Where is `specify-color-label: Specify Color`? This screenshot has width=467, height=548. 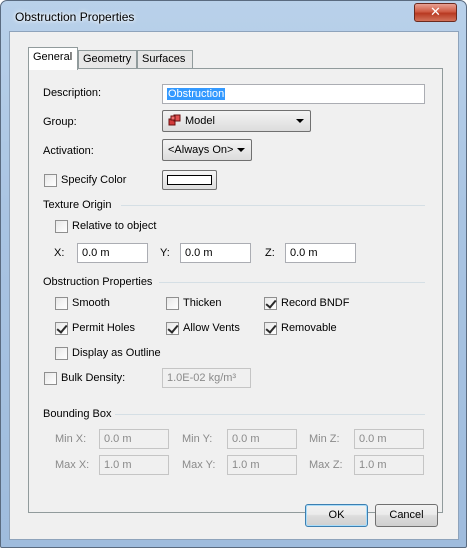
specify-color-label: Specify Color is located at coordinates (94, 180).